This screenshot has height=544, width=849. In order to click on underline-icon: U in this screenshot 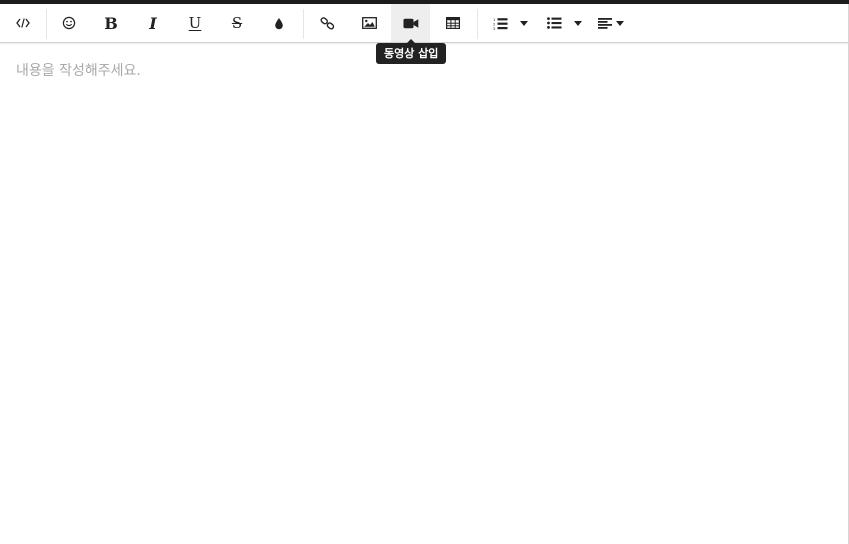, I will do `click(195, 23)`.